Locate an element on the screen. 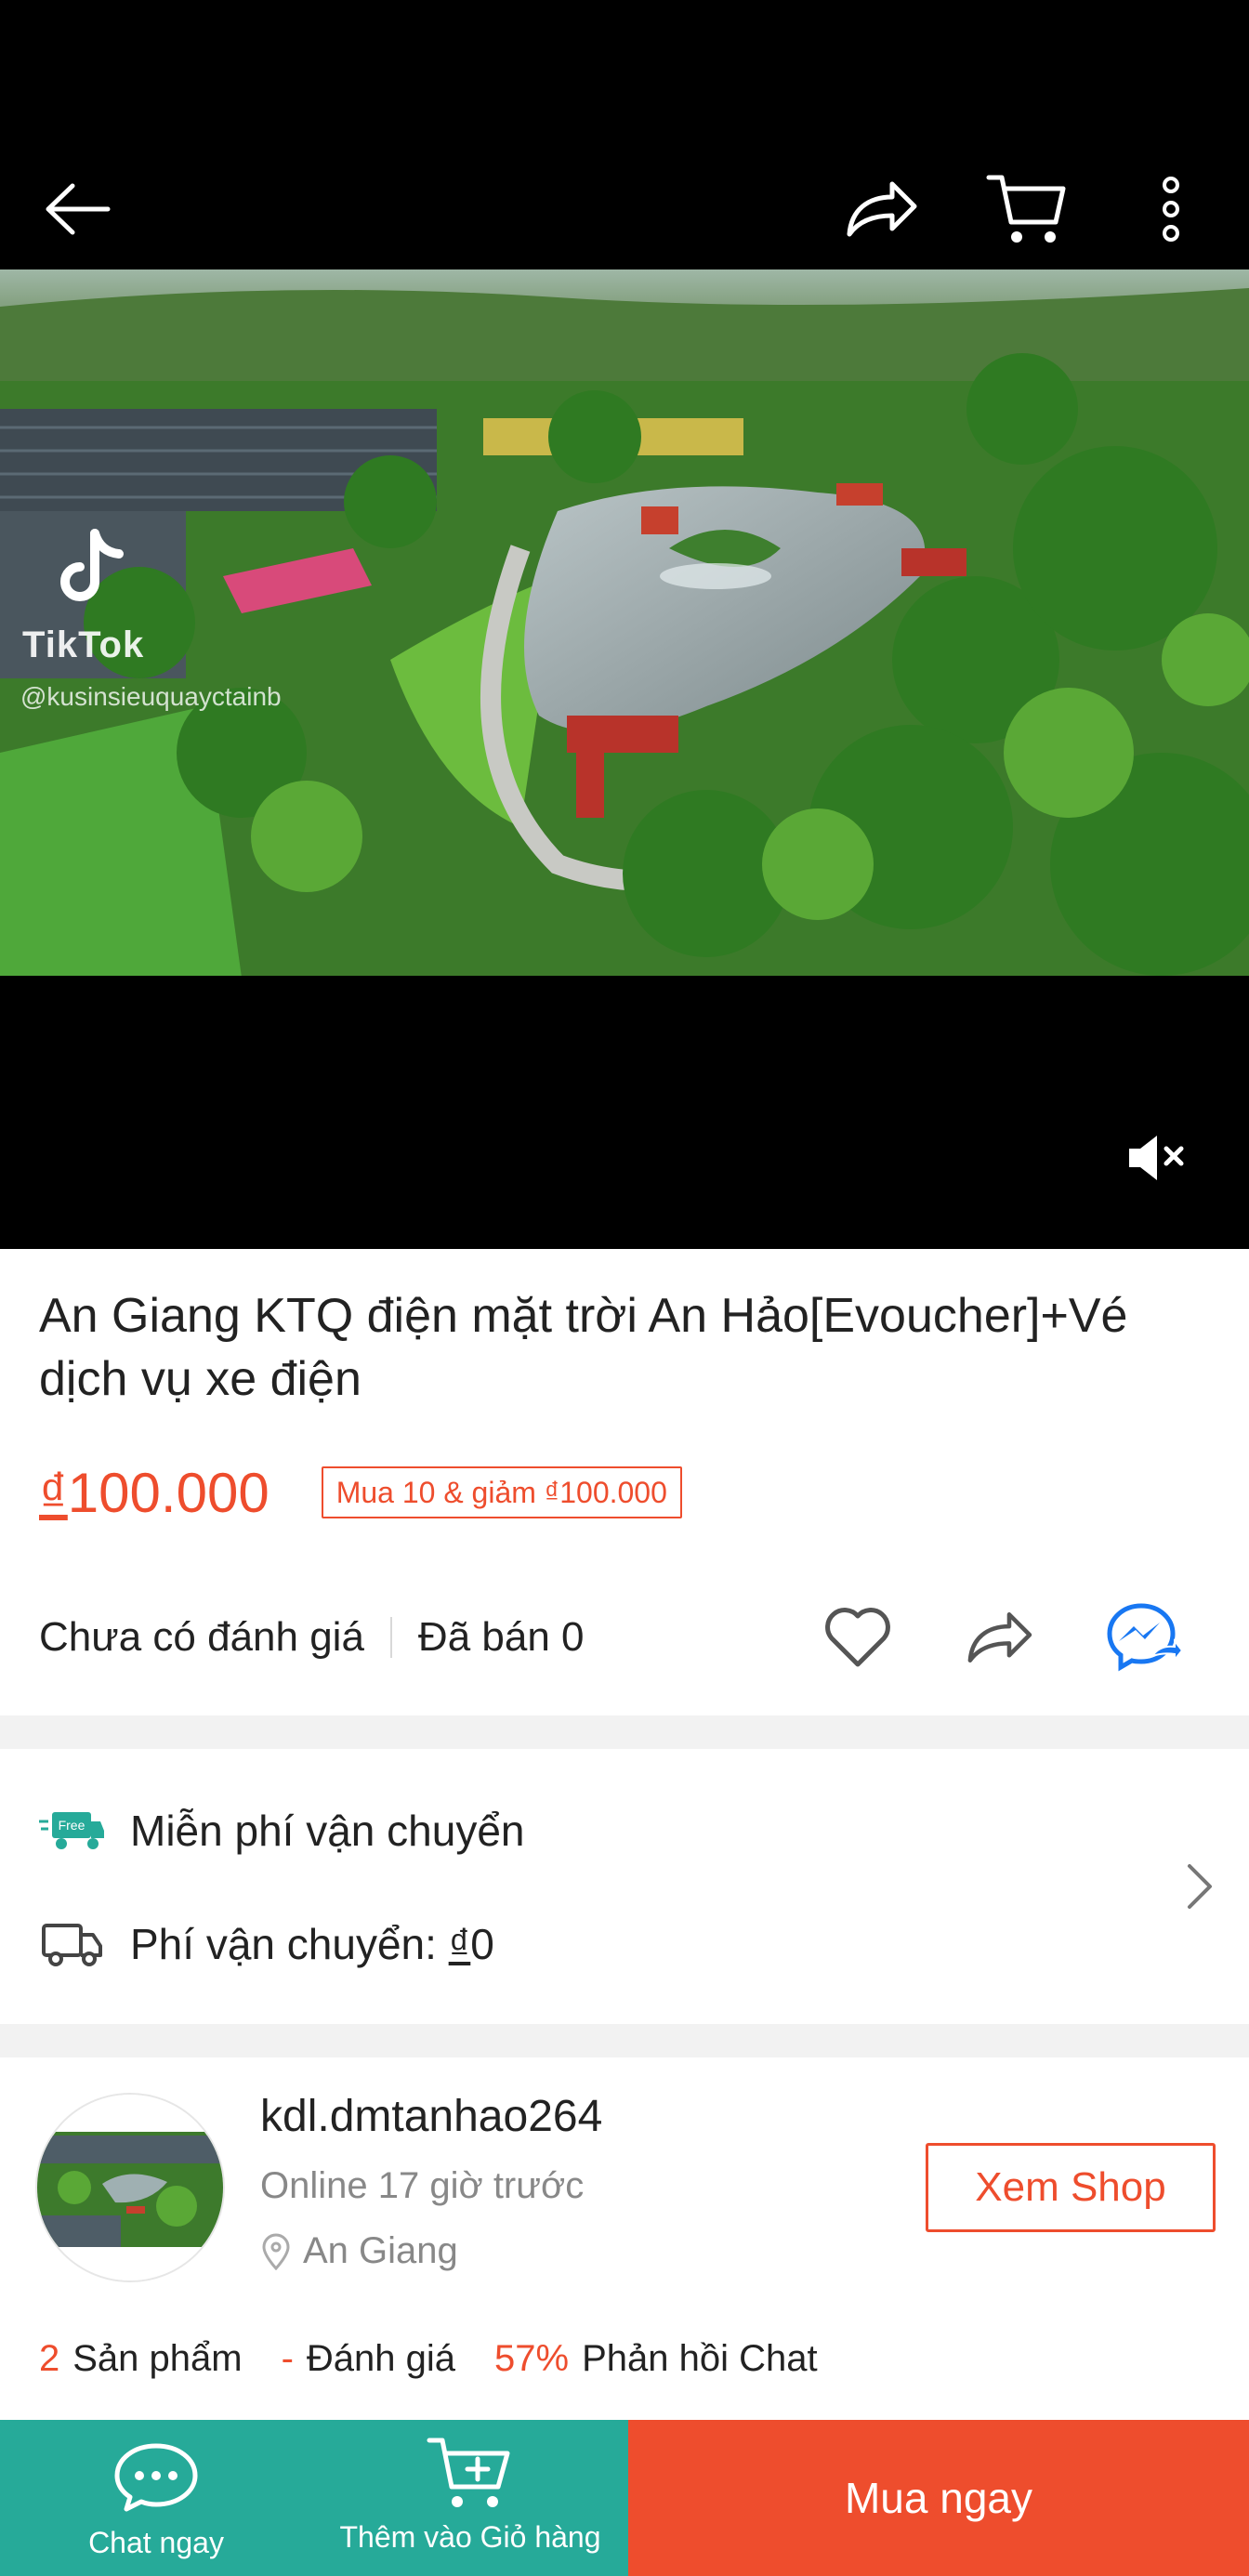 This screenshot has height=2576, width=1249. price-currency: ₫ is located at coordinates (53, 1492).